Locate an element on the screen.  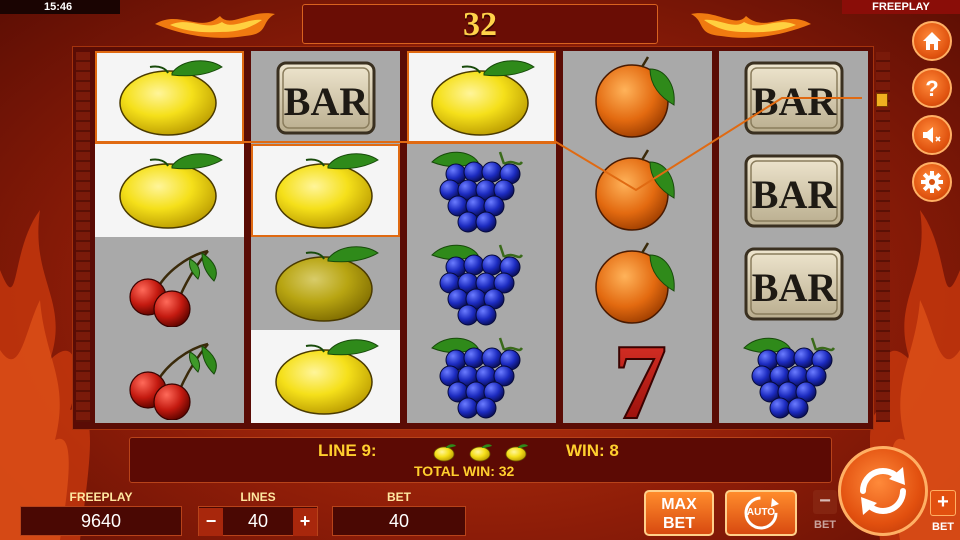
win-info-bar: LINE 9: WIN: 8 TOTAL WIN: 32 is located at coordinates (480, 460).